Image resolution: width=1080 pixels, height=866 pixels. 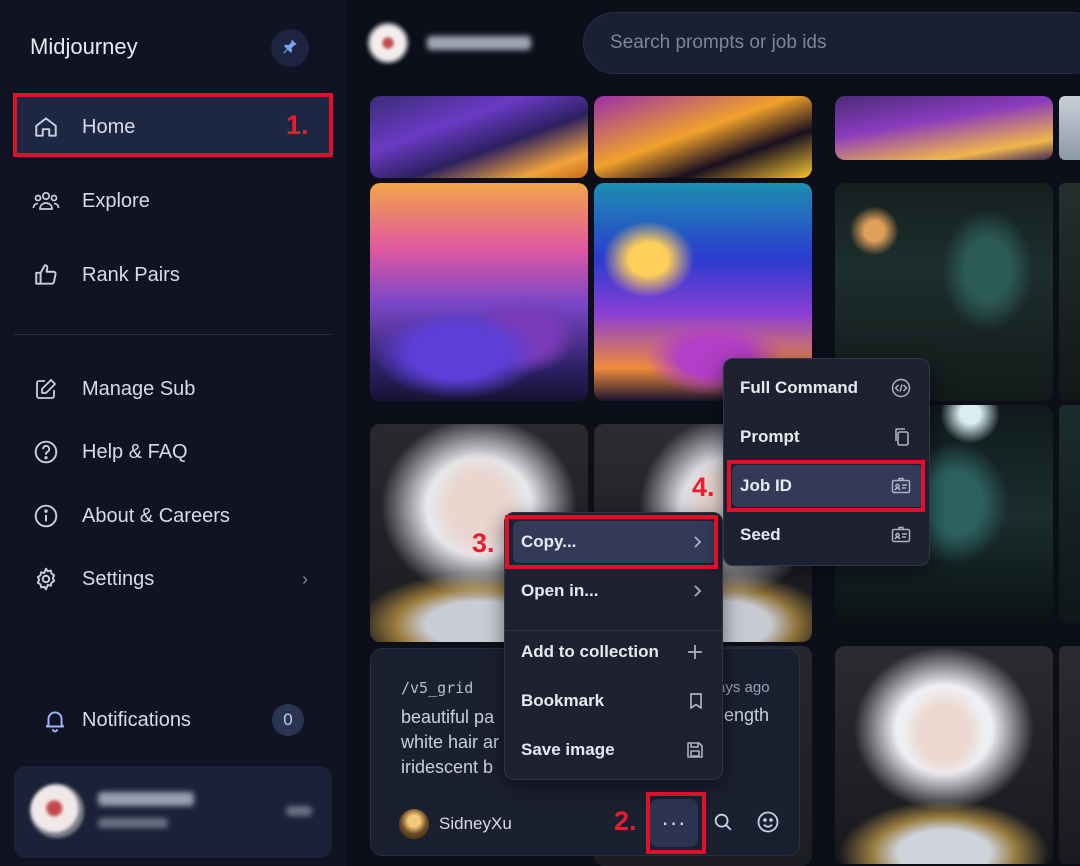 I want to click on menu-item-prompt: Prompt, so click(x=827, y=437).